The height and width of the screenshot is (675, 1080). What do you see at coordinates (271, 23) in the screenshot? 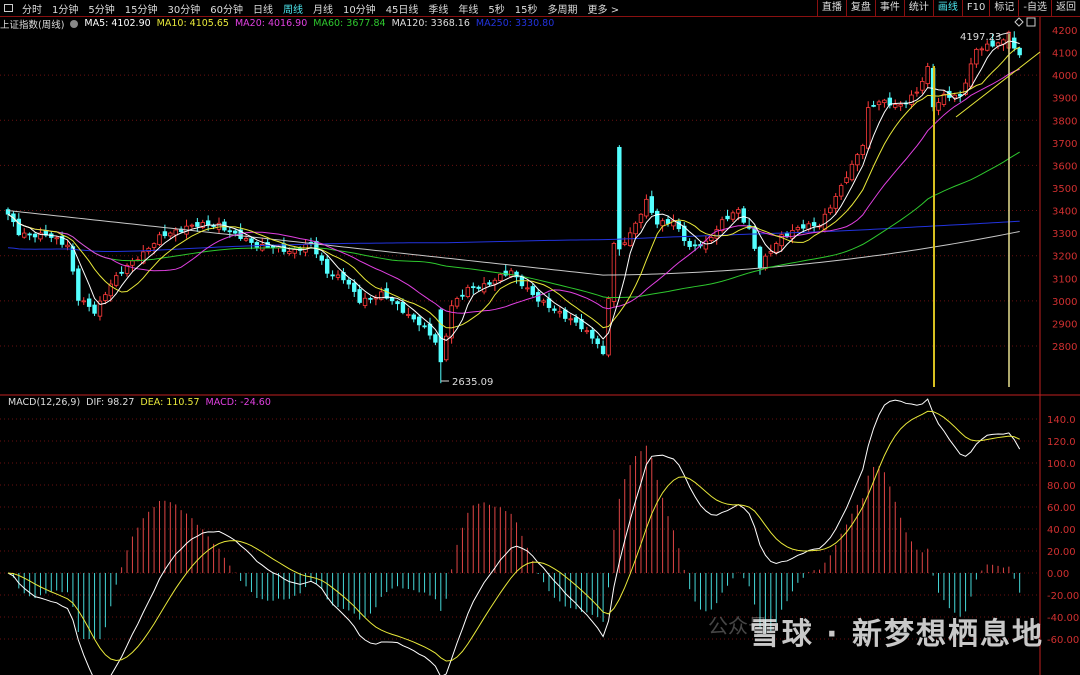
I see `ma20-value: MA20: 4016.90` at bounding box center [271, 23].